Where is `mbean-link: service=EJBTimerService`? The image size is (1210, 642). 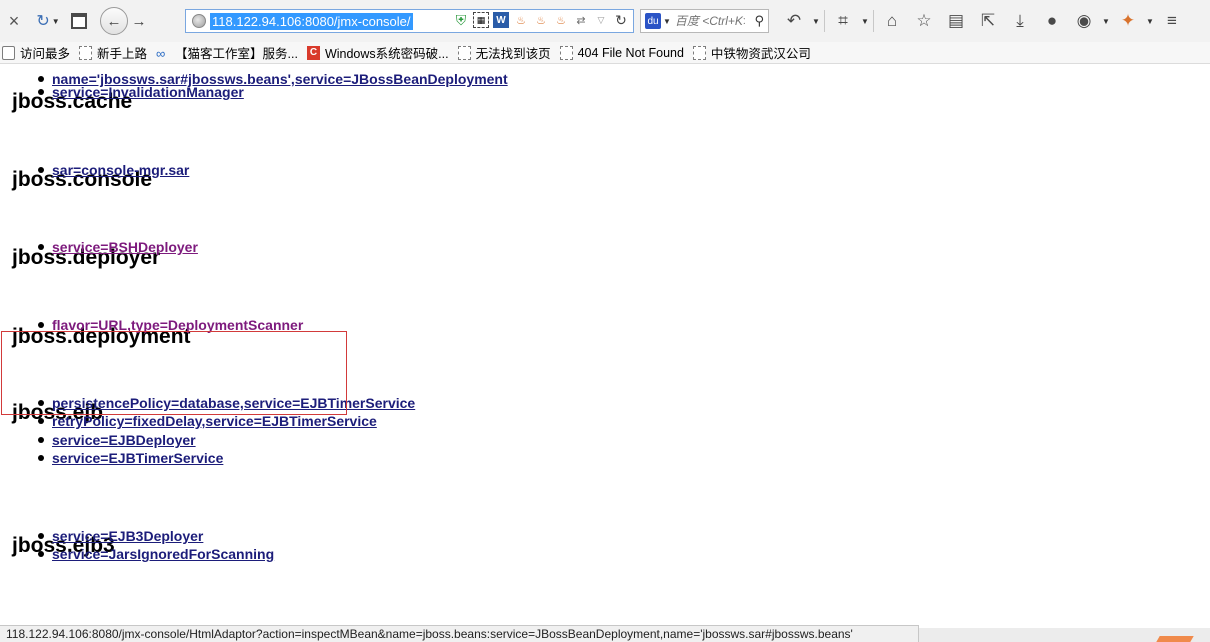 mbean-link: service=EJBTimerService is located at coordinates (137, 458).